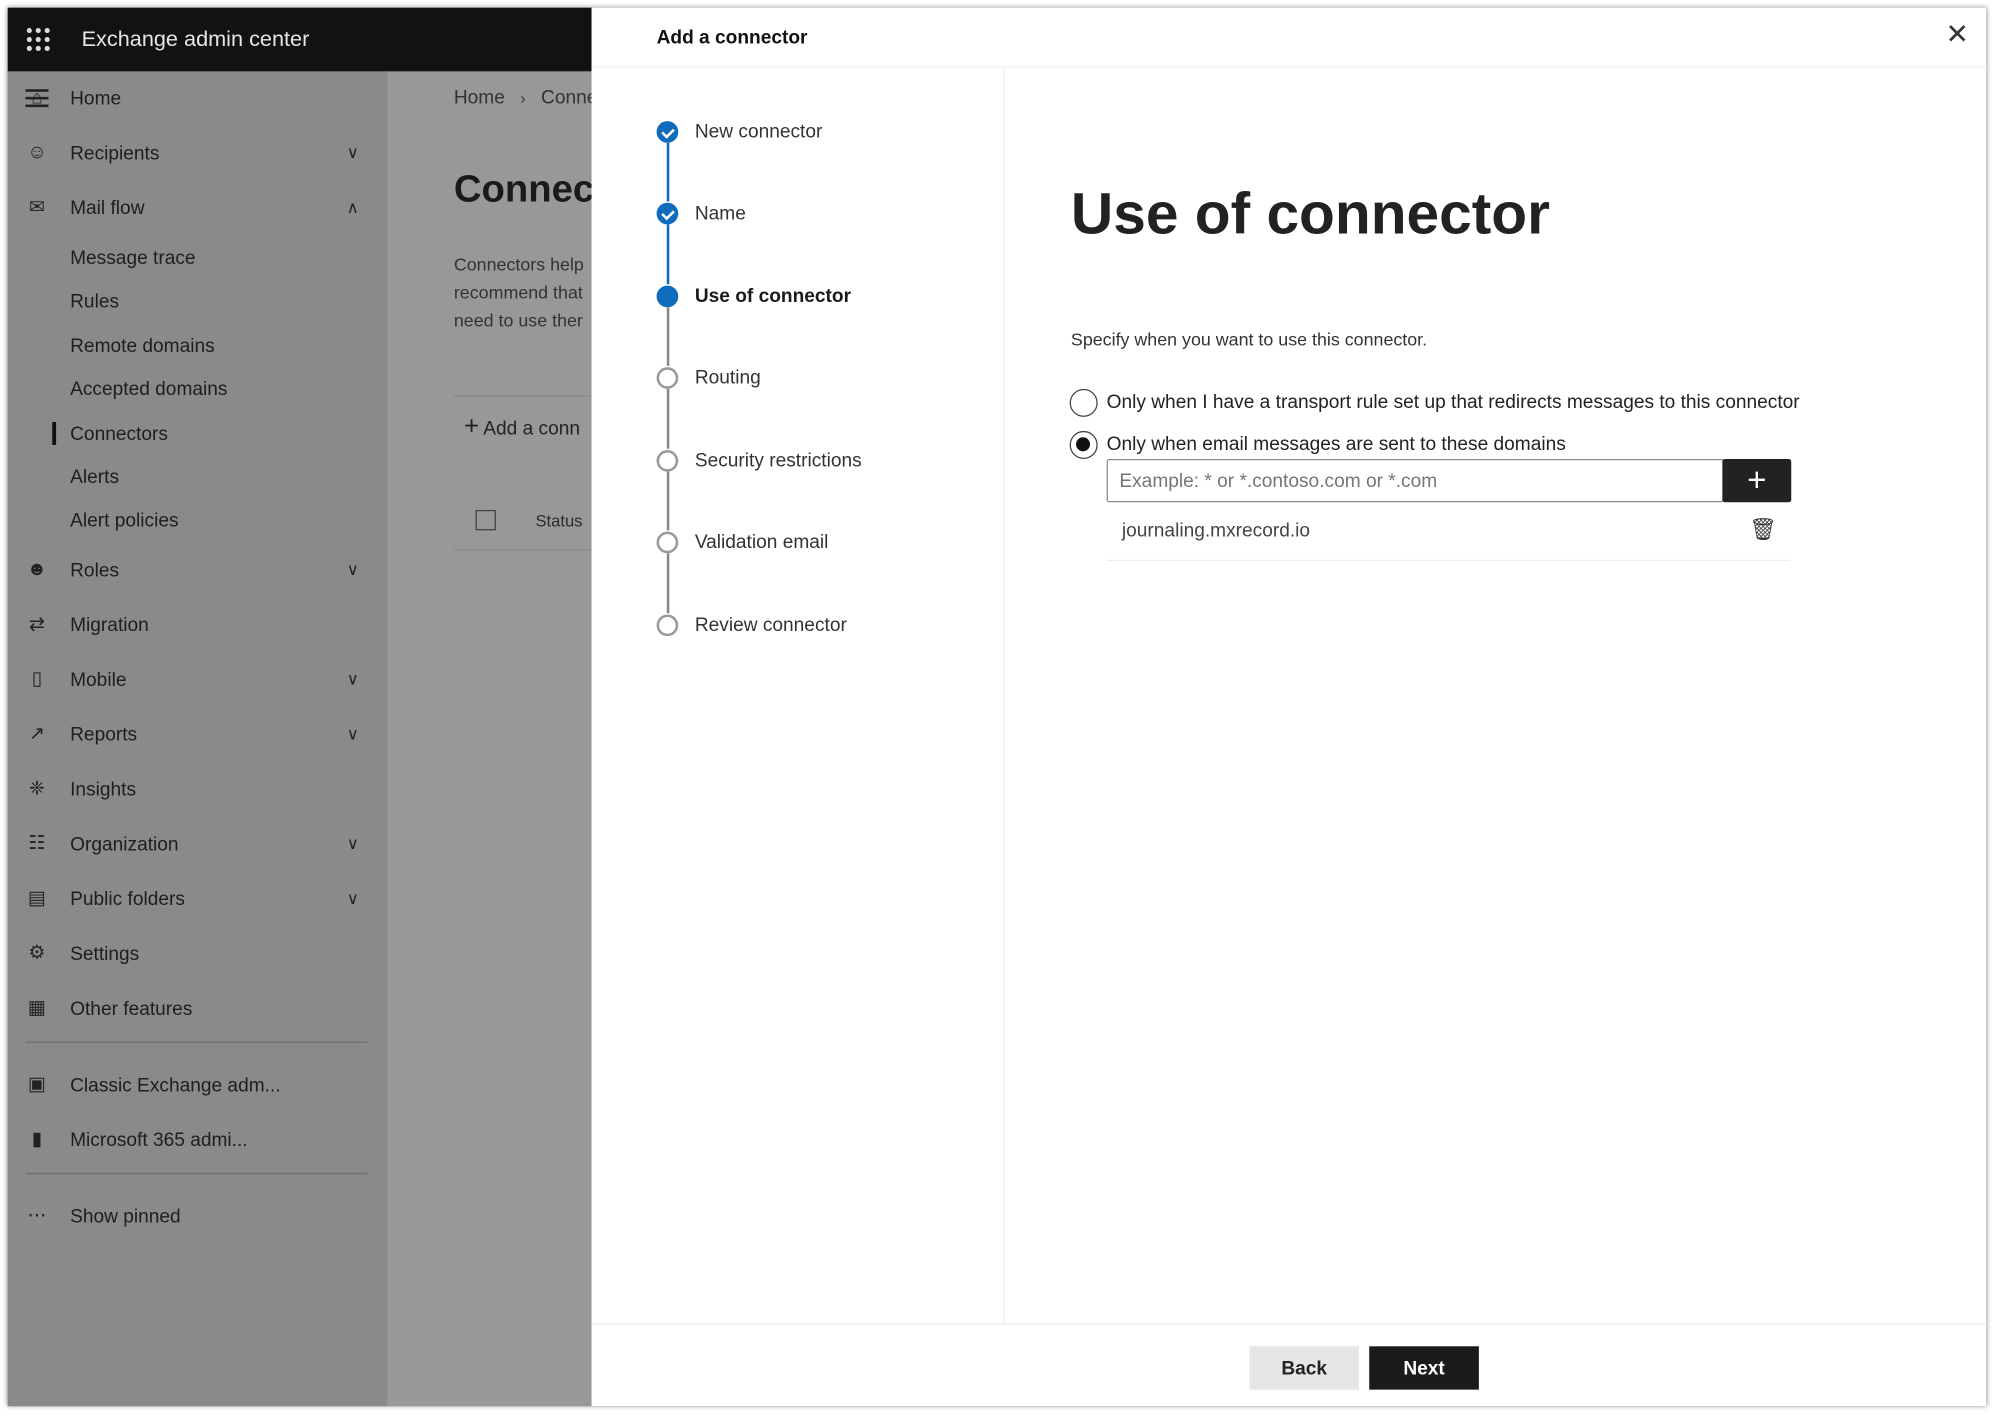 The width and height of the screenshot is (1999, 1419). What do you see at coordinates (125, 1216) in the screenshot?
I see `show-pinned-label: Show pinned` at bounding box center [125, 1216].